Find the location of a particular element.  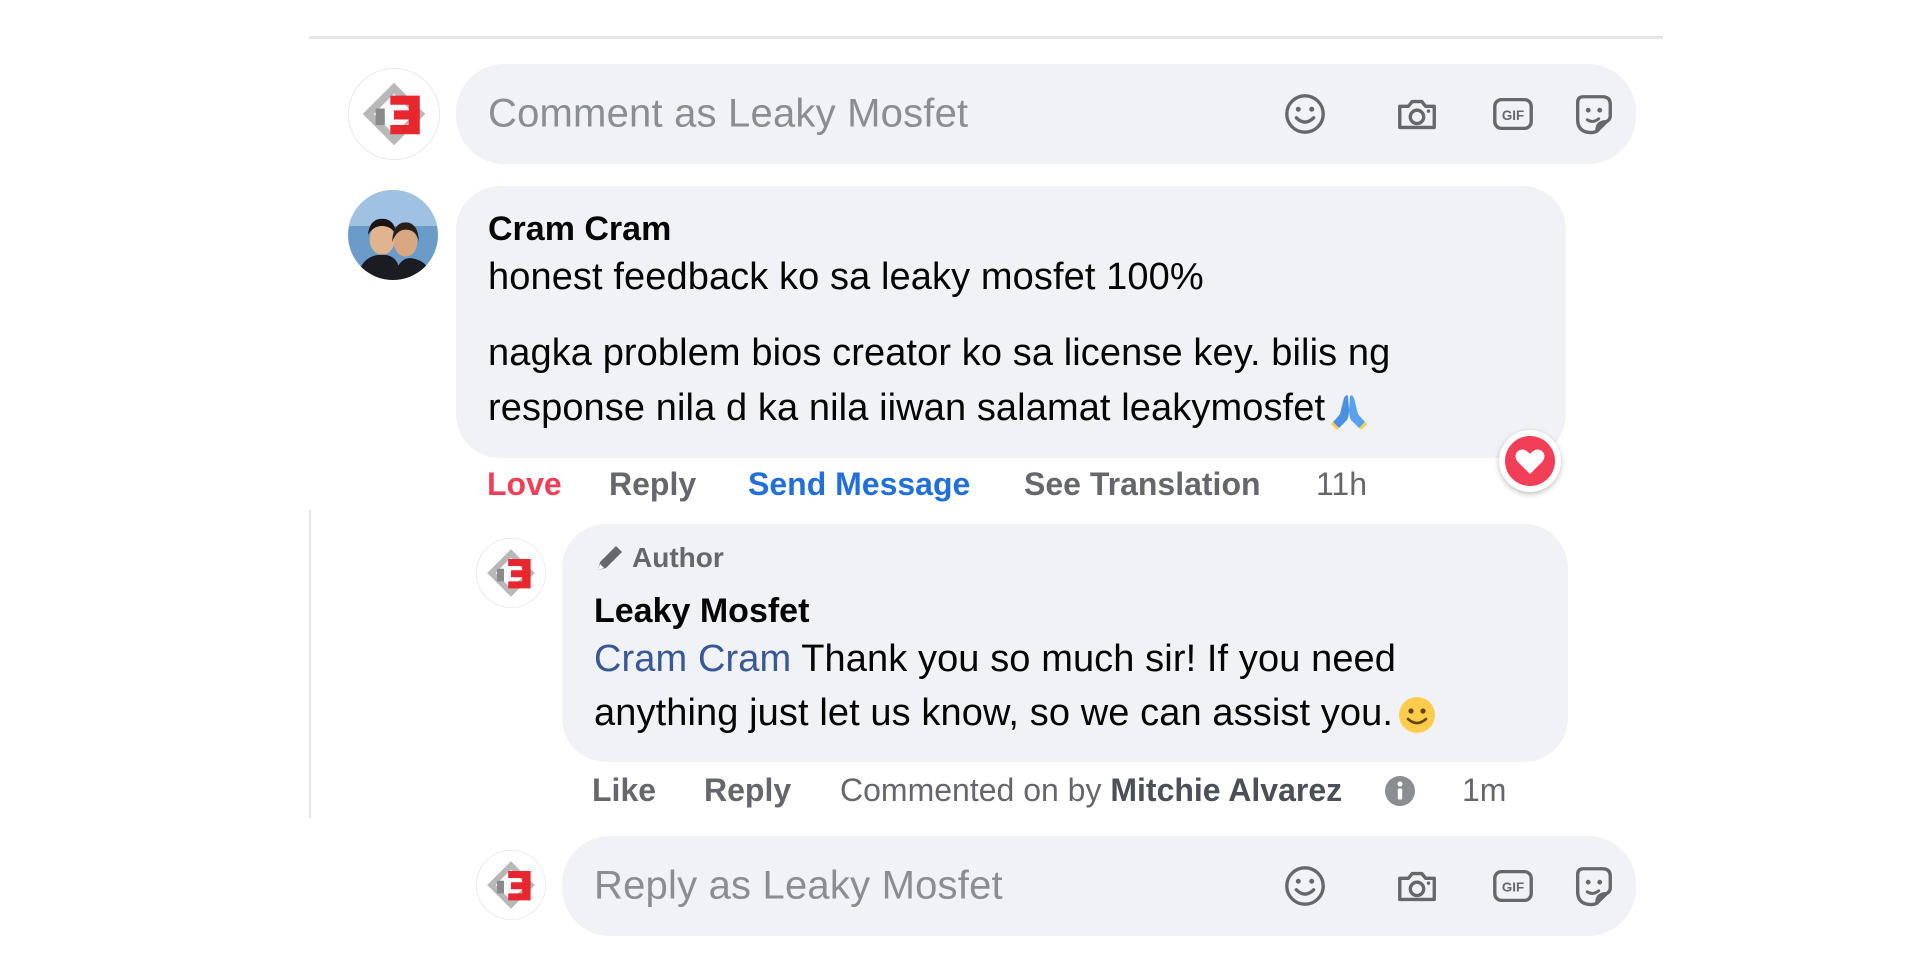

commenter-name: Mitchie Alvarez is located at coordinates (1226, 790).